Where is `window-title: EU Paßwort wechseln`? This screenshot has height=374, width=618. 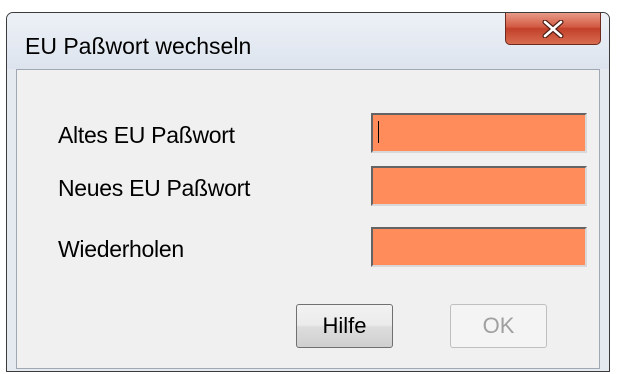 window-title: EU Paßwort wechseln is located at coordinates (138, 46).